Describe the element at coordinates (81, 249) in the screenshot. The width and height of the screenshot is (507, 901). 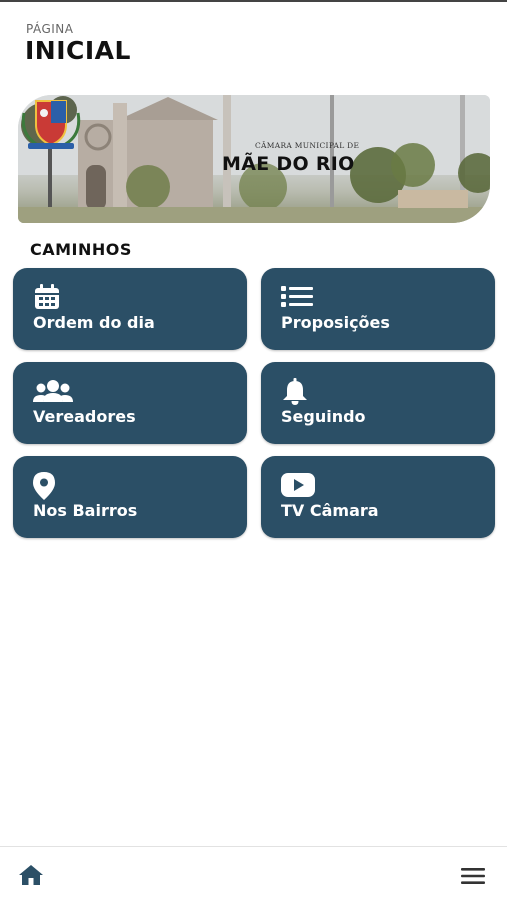
I see `section-title: CAMINHOS` at that location.